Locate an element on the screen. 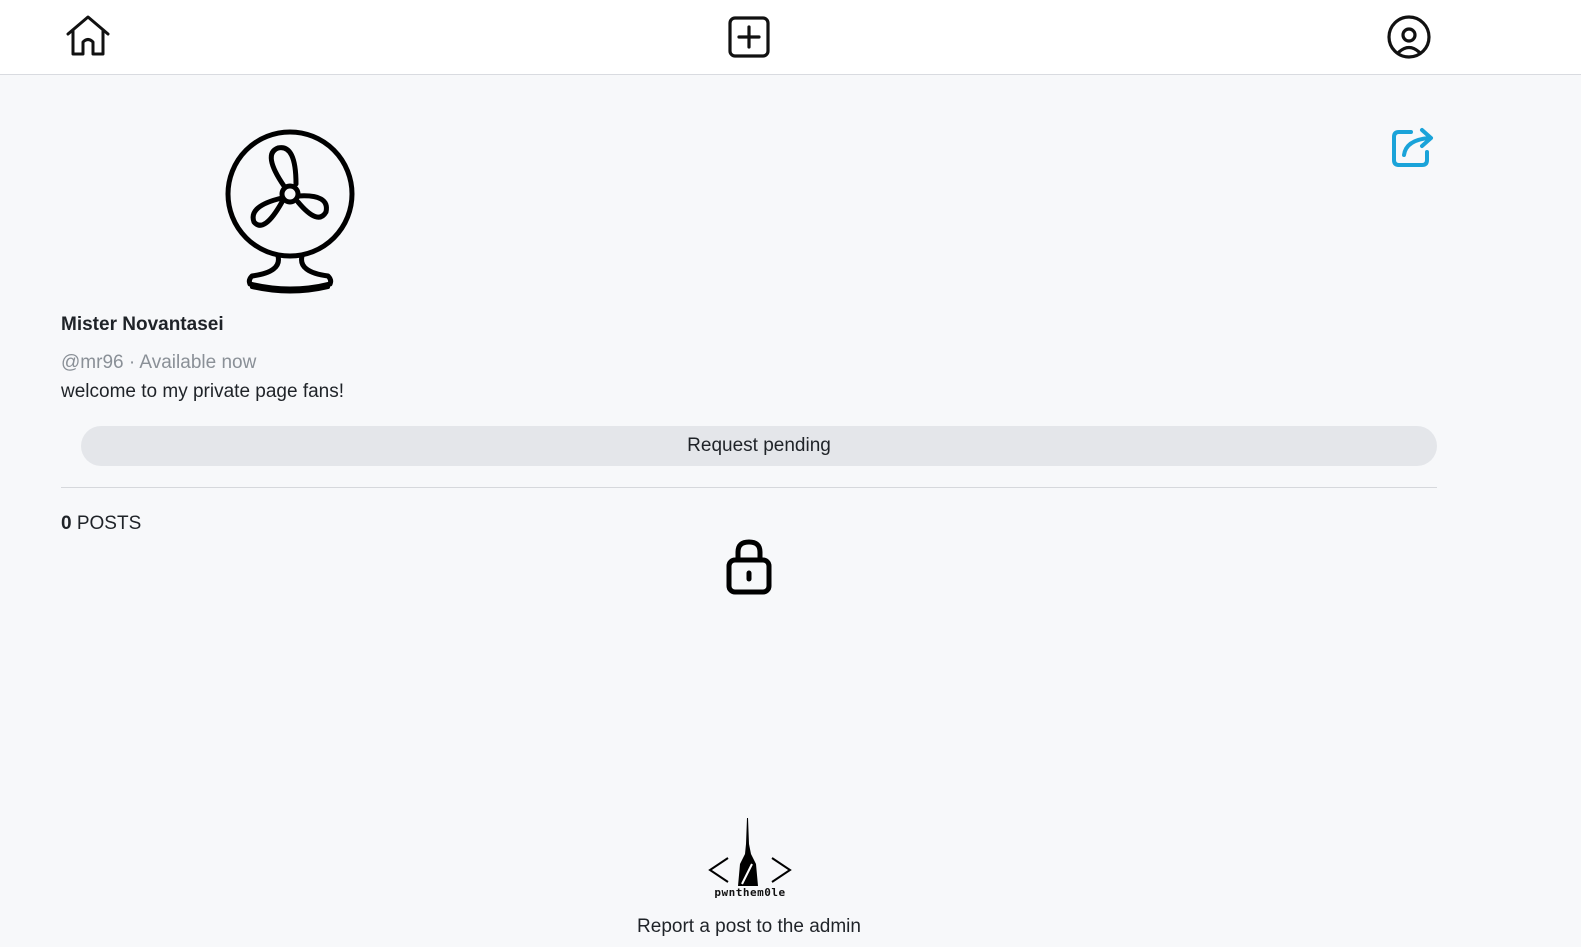 This screenshot has height=947, width=1581. footer-logo: pwnthem0le is located at coordinates (750, 860).